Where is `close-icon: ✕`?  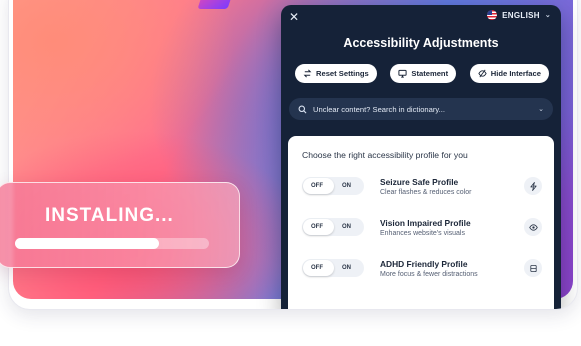 close-icon: ✕ is located at coordinates (294, 17).